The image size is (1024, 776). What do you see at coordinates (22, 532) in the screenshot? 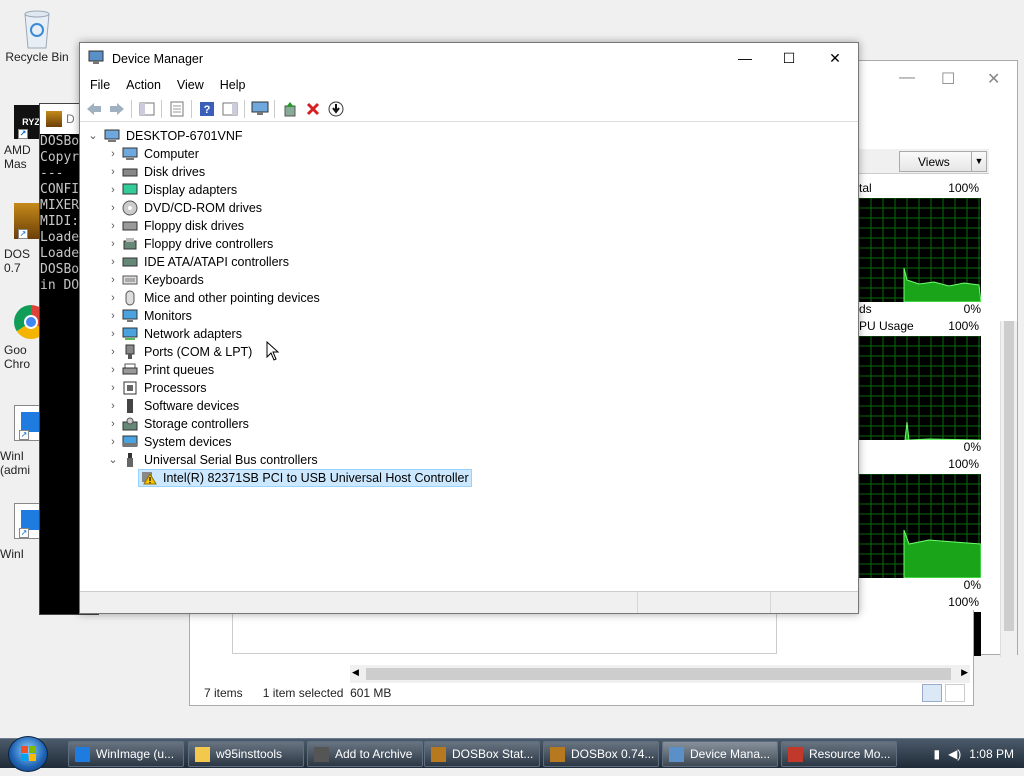
I see `desktop-icon-winimage: ↗ WinI` at bounding box center [22, 532].